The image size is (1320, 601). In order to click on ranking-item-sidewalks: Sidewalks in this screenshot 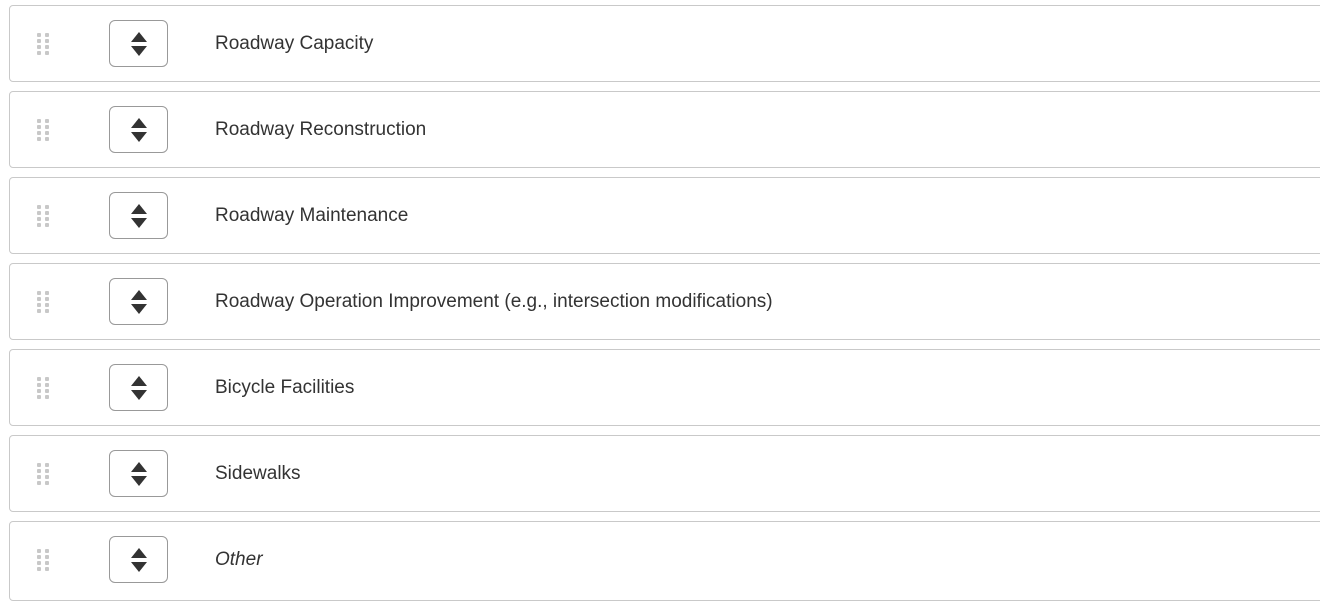, I will do `click(664, 473)`.